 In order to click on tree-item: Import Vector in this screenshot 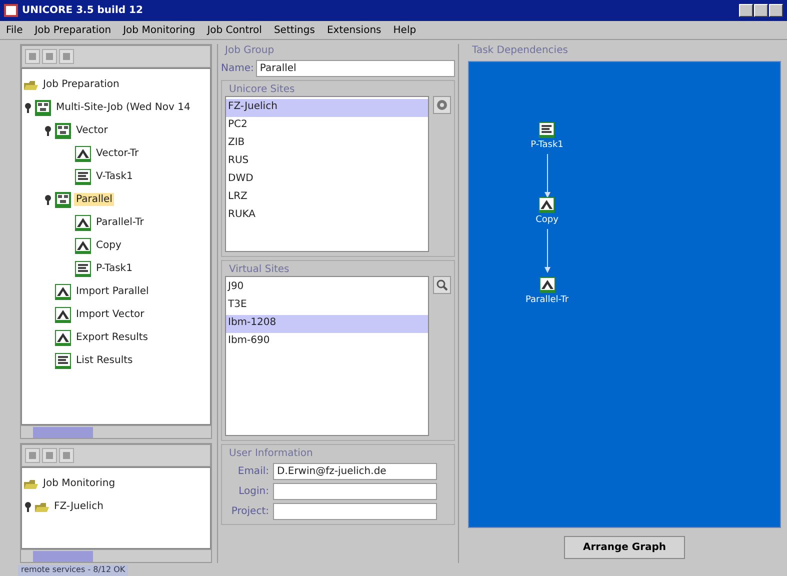, I will do `click(110, 314)`.